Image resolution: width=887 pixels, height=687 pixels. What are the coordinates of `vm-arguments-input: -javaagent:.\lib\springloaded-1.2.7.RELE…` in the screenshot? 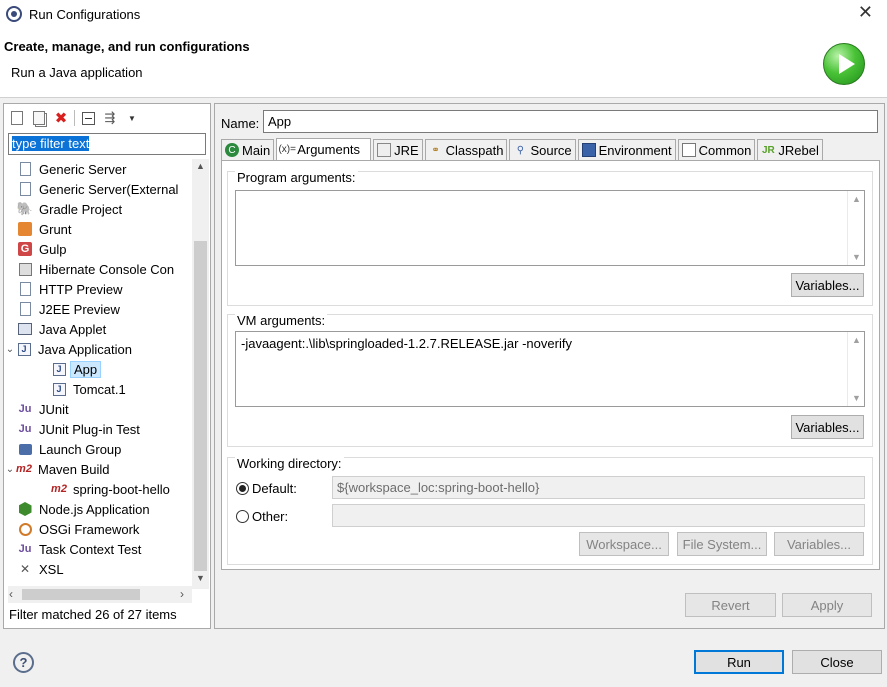 It's located at (550, 369).